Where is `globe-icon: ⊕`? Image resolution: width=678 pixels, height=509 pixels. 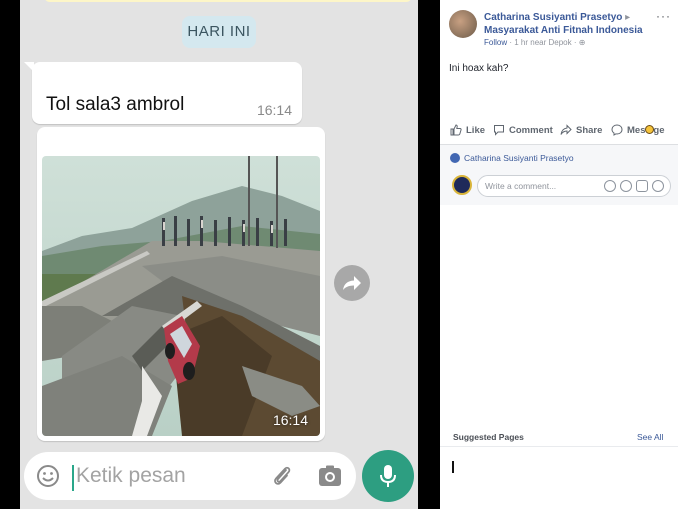
globe-icon: ⊕ is located at coordinates (582, 42).